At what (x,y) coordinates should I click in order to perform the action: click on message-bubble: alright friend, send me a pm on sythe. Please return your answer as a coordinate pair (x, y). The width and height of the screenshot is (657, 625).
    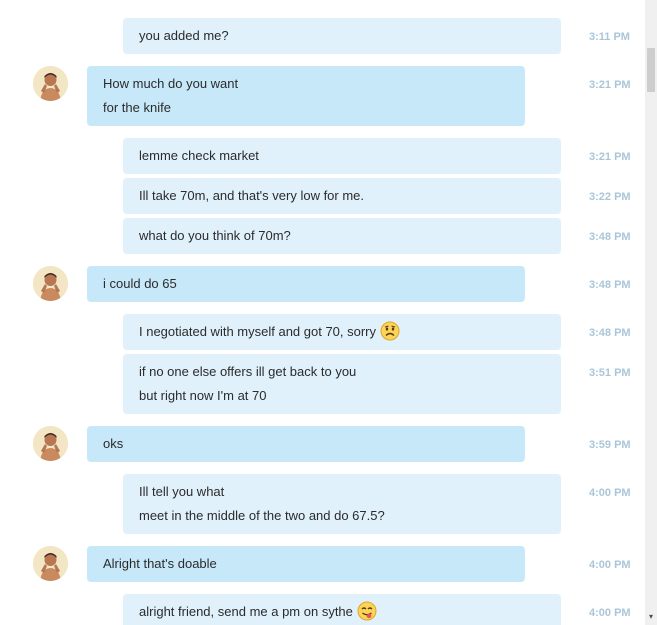
    Looking at the image, I should click on (342, 609).